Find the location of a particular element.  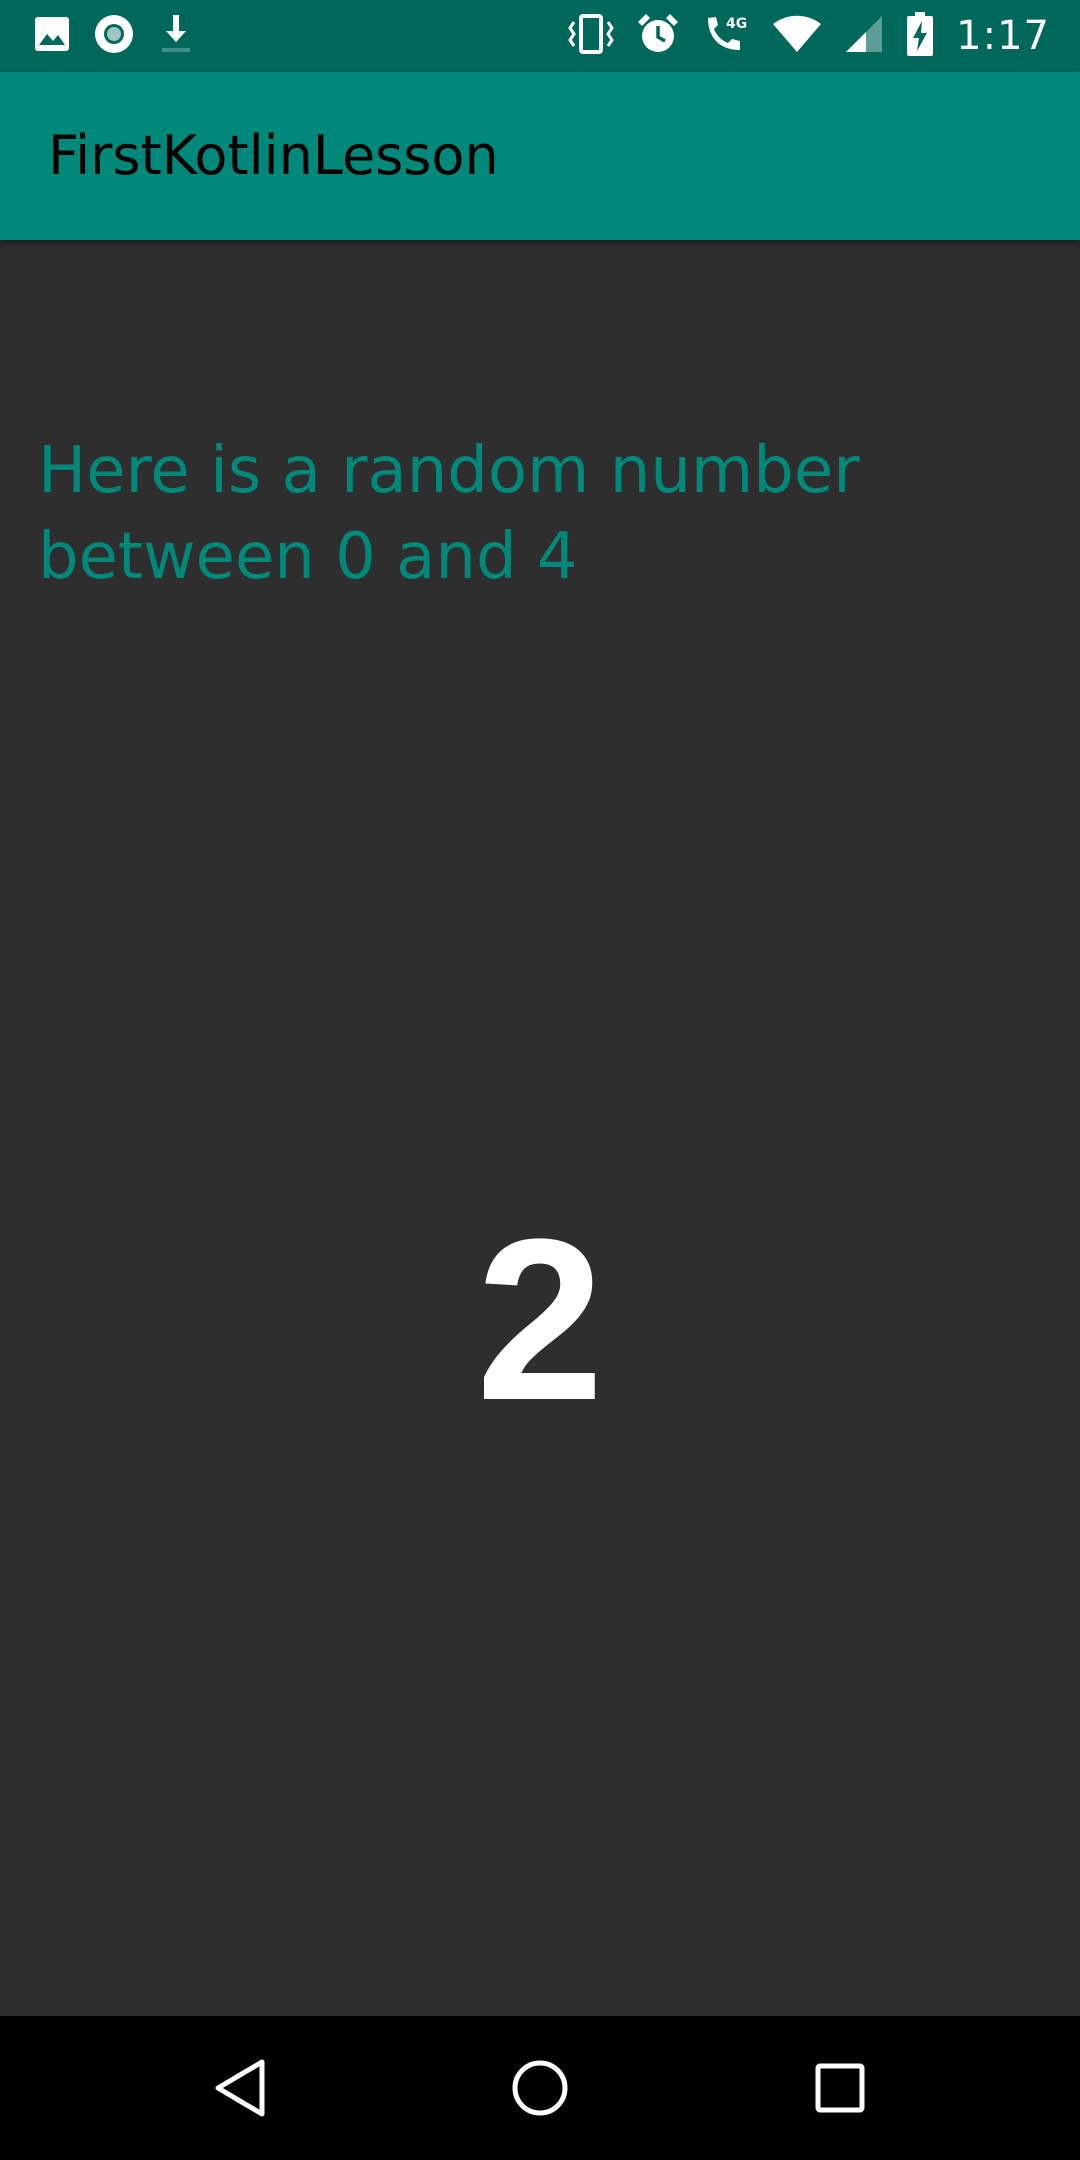

navigation-bar is located at coordinates (540, 2088).